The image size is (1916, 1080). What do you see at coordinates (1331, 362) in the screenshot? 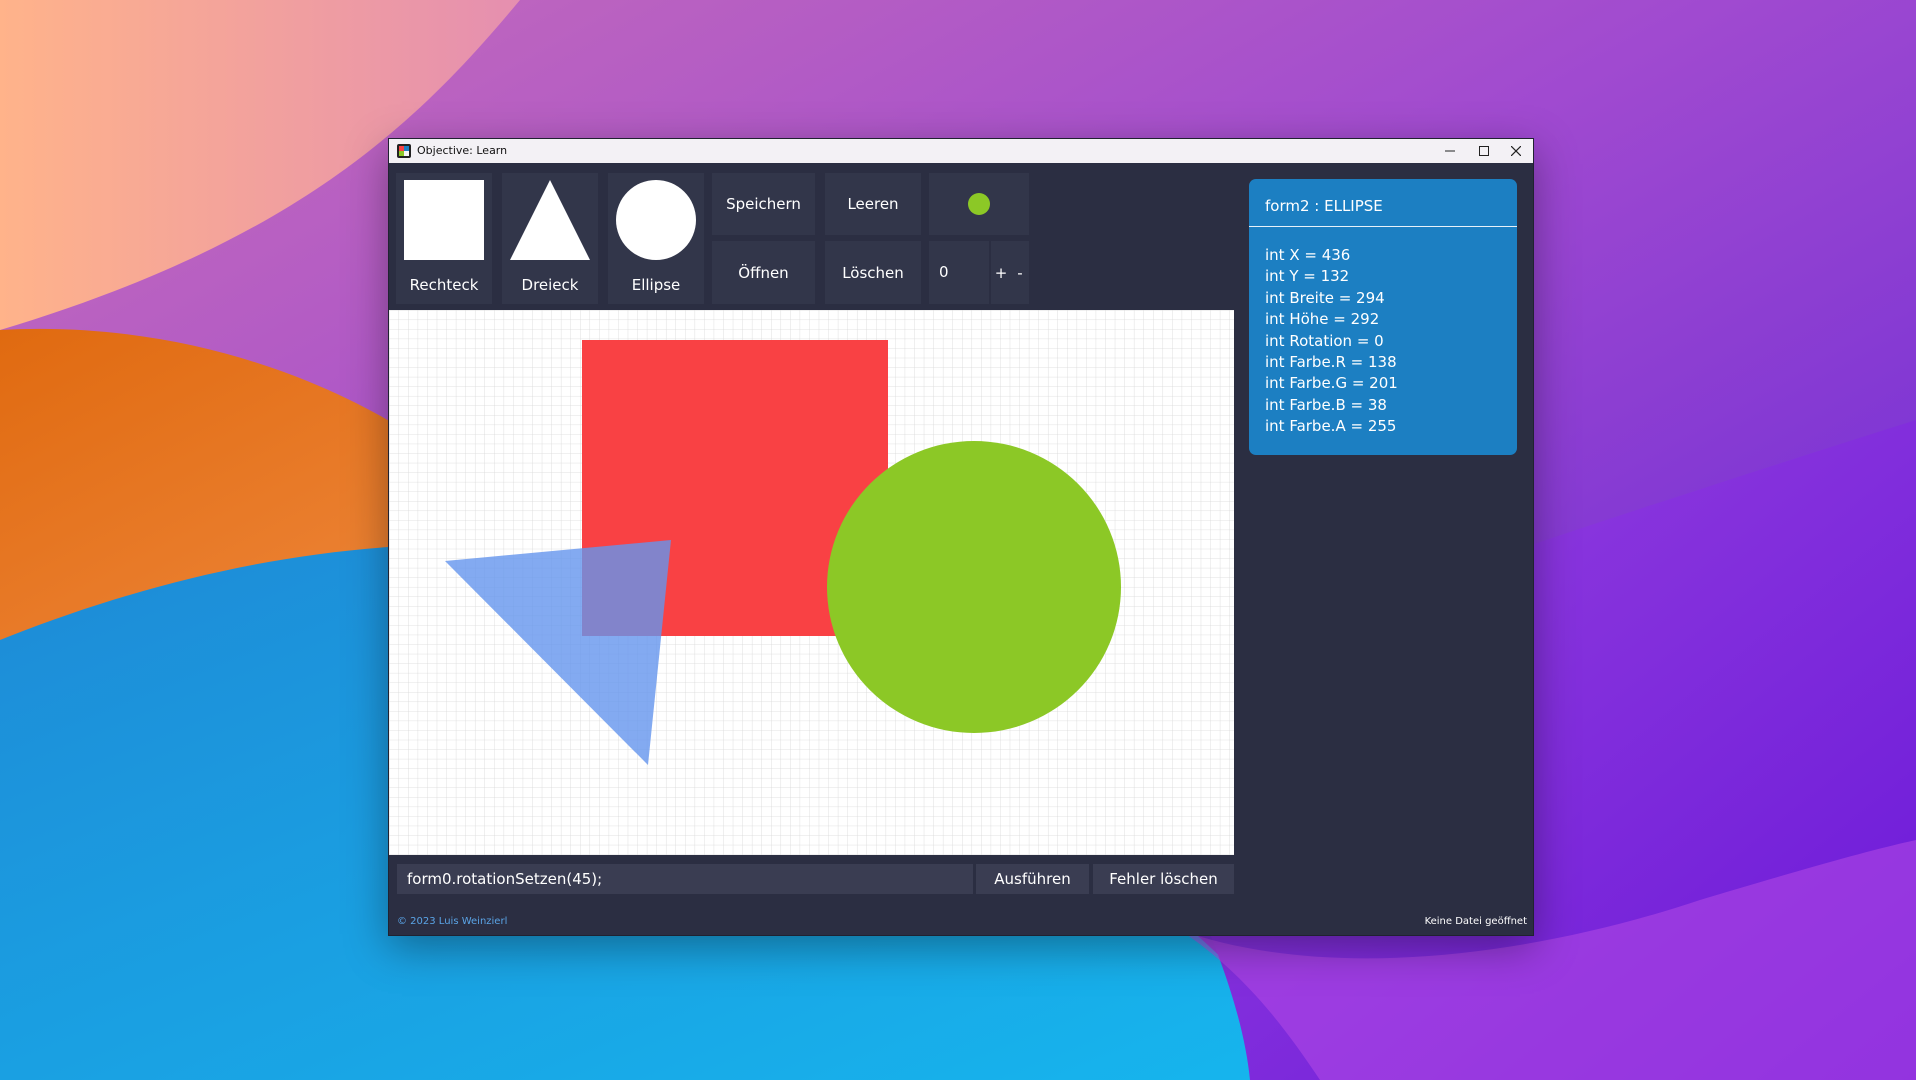
I see `property-color-r: int Farbe.R = 138` at bounding box center [1331, 362].